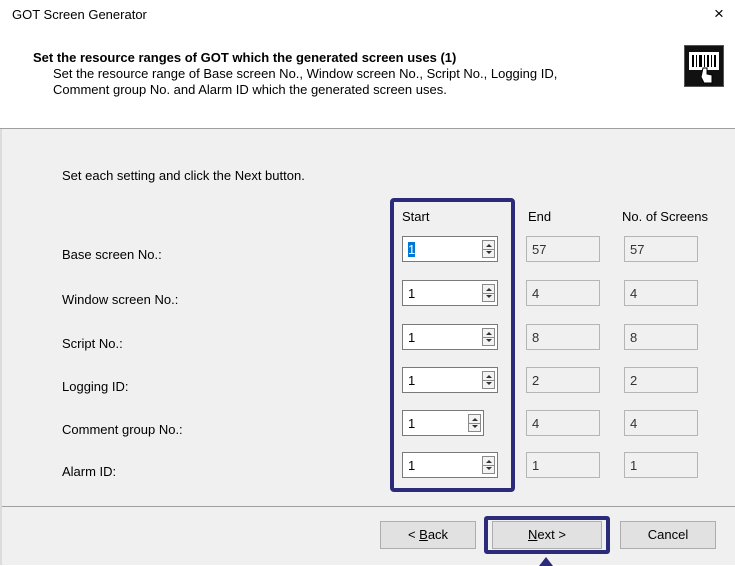 The width and height of the screenshot is (735, 566). Describe the element at coordinates (95, 386) in the screenshot. I see `row-label-logging-id: Logging ID:` at that location.